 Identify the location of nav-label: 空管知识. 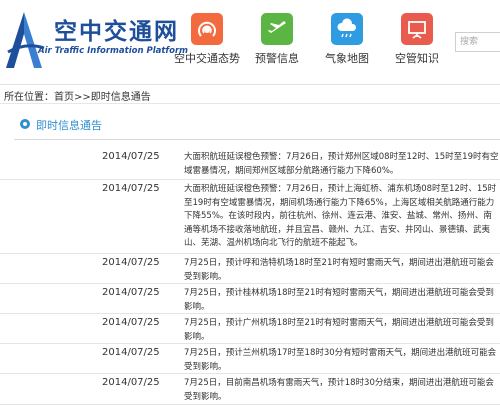
(417, 58).